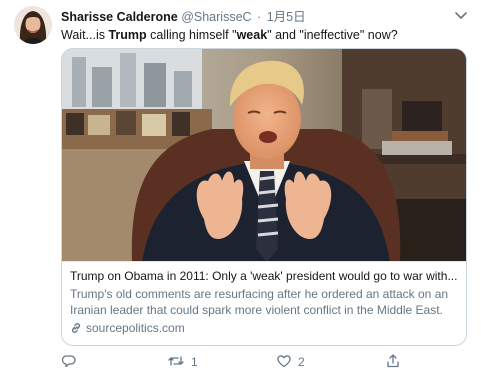  I want to click on retweet-count: 1, so click(194, 362).